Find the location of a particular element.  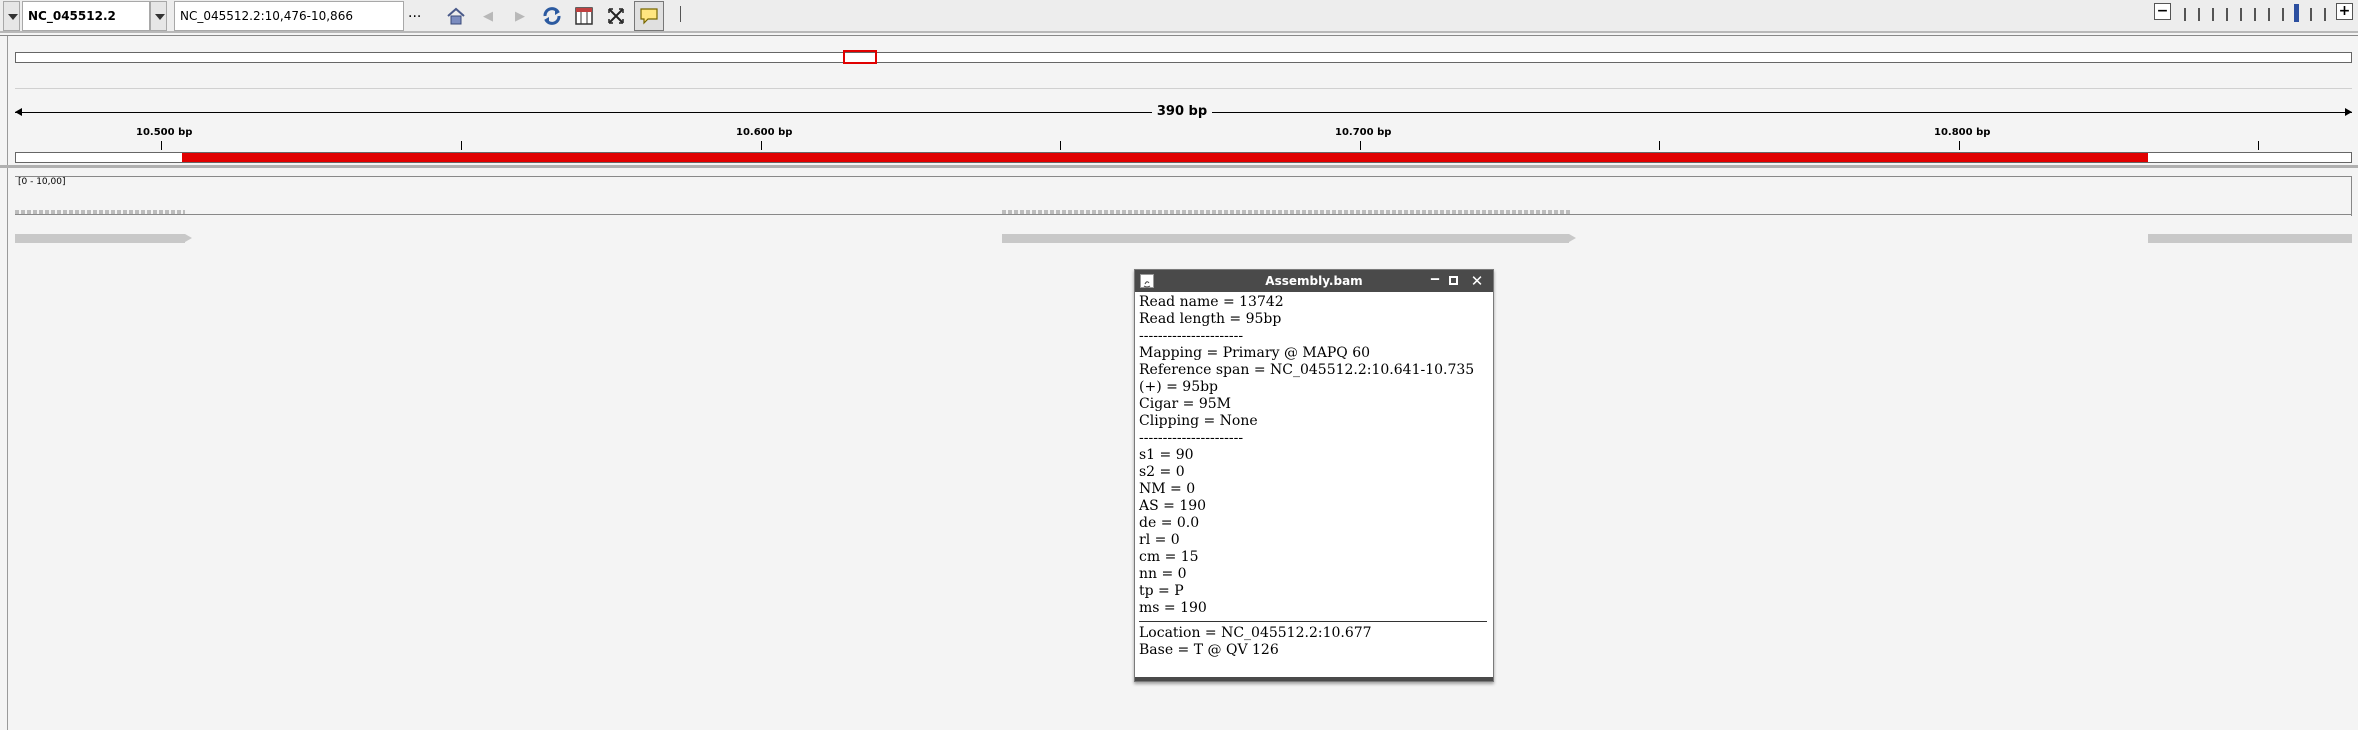

popup-separator is located at coordinates (1313, 621).